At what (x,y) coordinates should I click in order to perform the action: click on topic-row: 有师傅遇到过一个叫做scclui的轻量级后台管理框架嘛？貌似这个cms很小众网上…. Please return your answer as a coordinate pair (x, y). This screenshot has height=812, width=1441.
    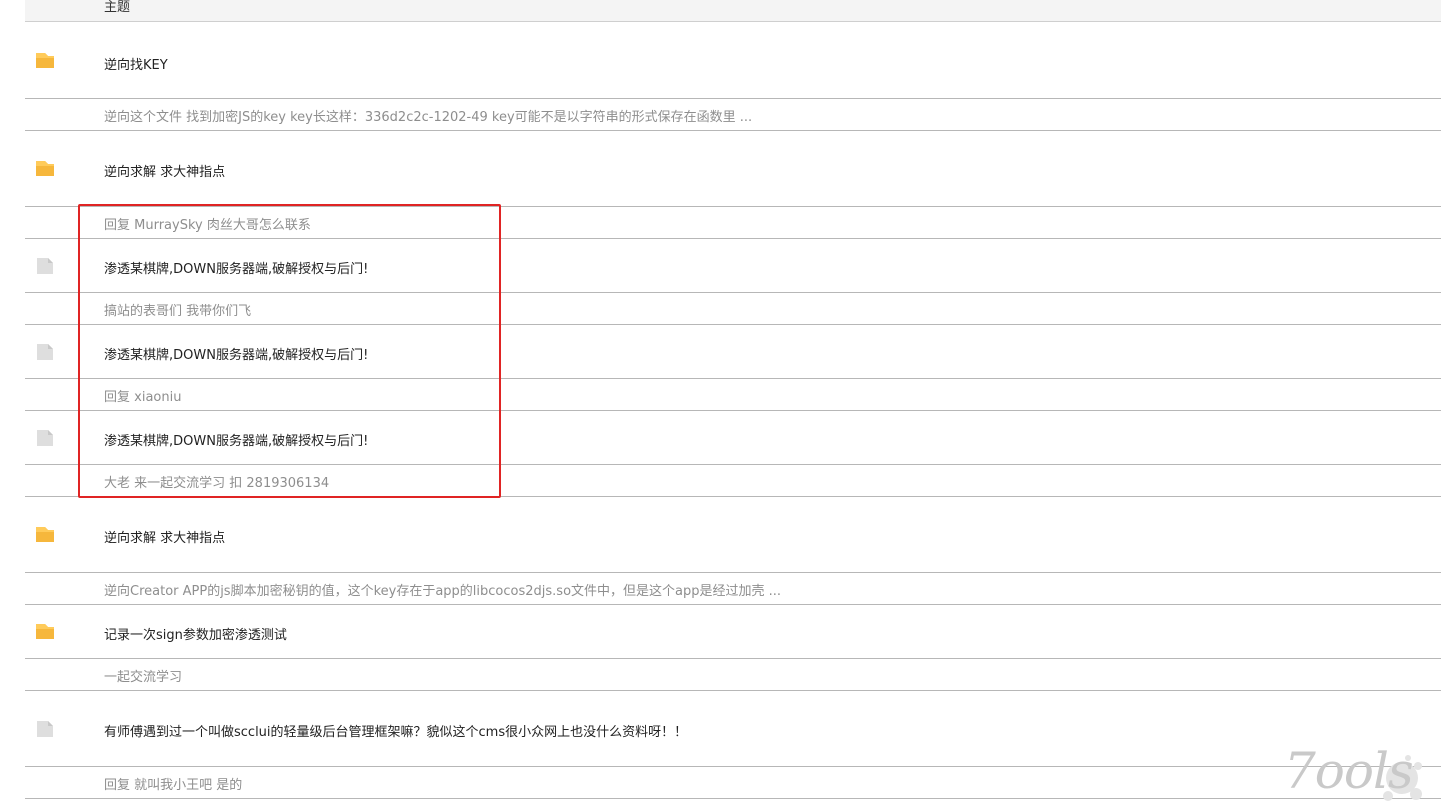
    Looking at the image, I should click on (733, 729).